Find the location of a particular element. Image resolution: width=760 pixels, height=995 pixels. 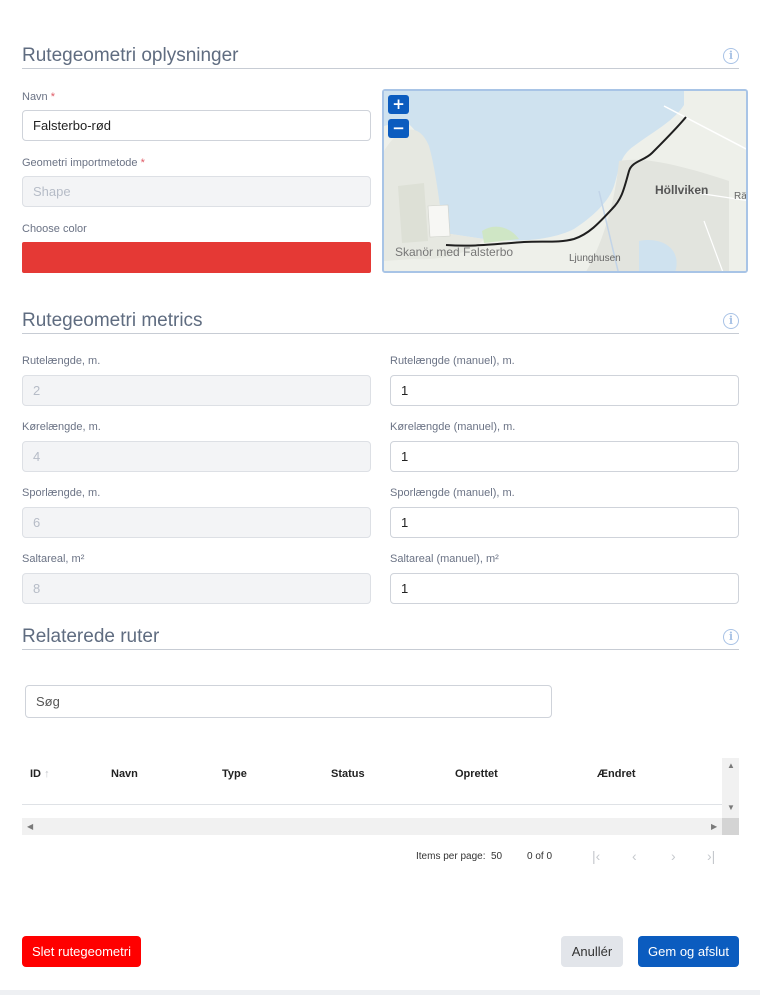

import-method-field: Shape is located at coordinates (196, 191).